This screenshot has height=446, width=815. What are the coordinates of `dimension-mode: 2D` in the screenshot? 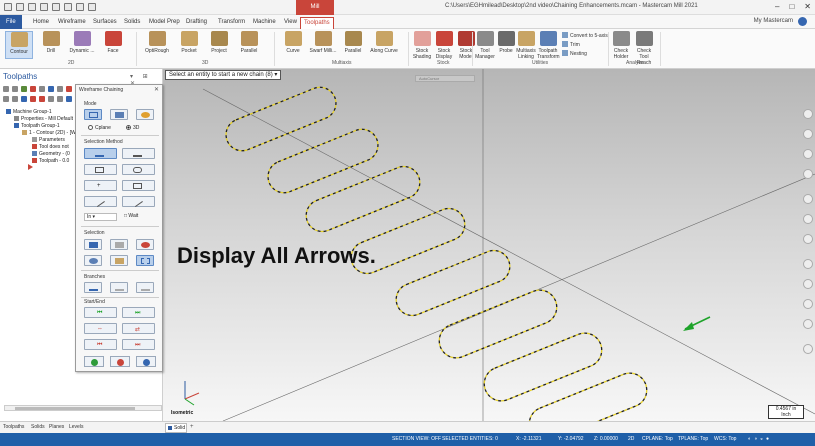 It's located at (631, 439).